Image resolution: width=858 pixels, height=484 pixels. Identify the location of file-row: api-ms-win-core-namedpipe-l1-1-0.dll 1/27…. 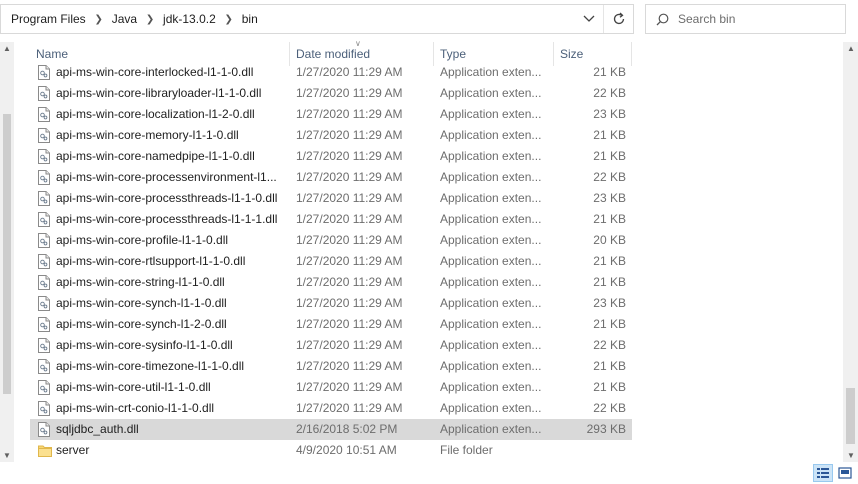
(331, 156).